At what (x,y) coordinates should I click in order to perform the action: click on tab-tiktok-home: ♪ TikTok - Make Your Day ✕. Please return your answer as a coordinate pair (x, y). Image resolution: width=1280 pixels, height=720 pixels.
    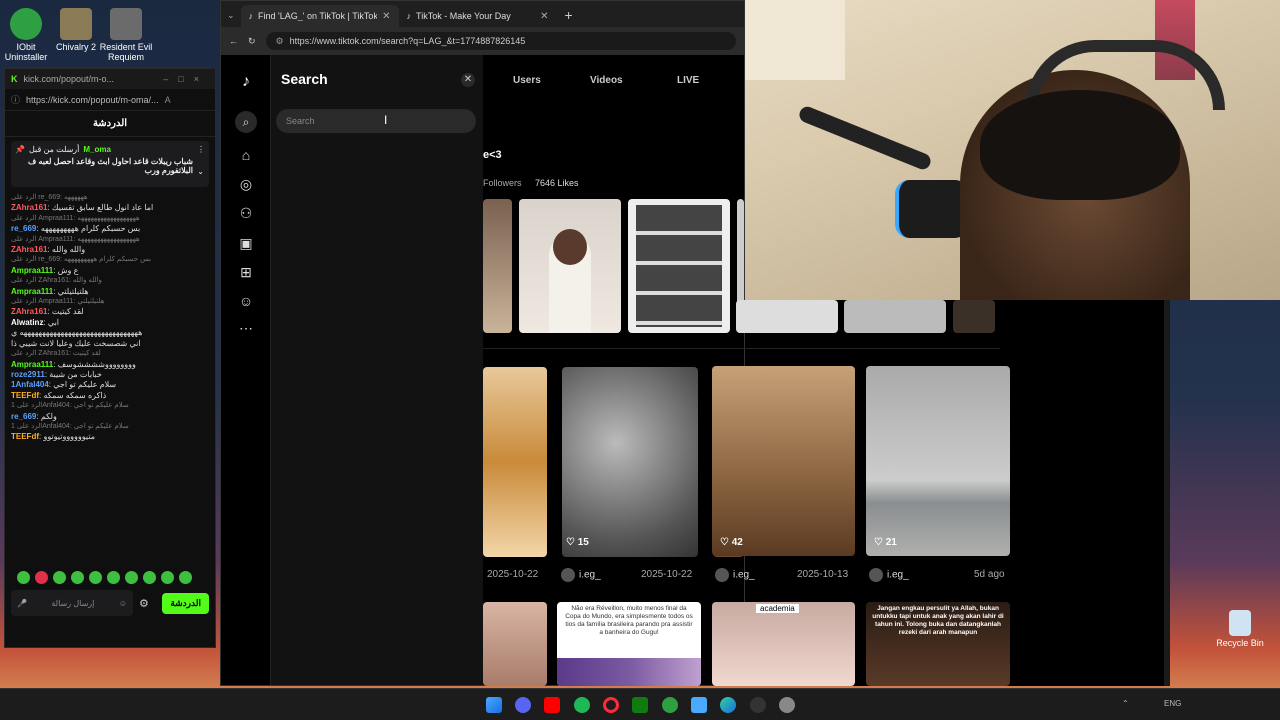
    Looking at the image, I should click on (478, 16).